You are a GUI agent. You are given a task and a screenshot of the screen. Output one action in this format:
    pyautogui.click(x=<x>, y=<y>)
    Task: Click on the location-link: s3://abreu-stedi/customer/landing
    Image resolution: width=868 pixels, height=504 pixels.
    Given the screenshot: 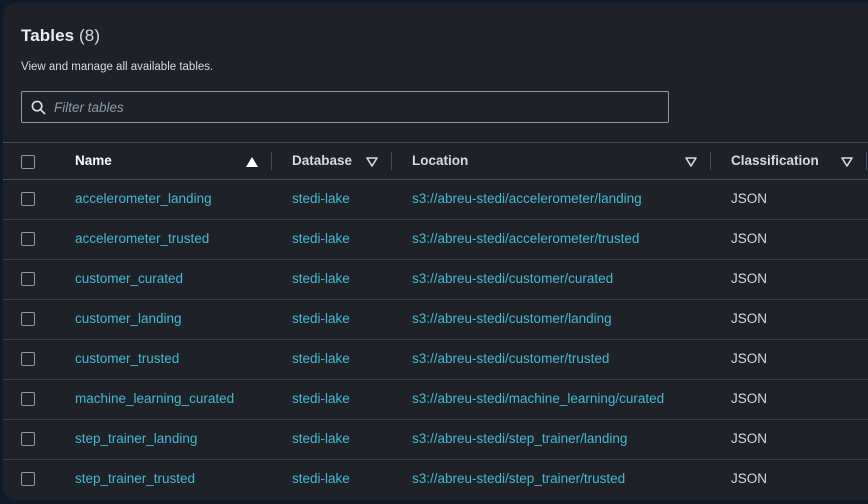 What is the action you would take?
    pyautogui.click(x=512, y=319)
    